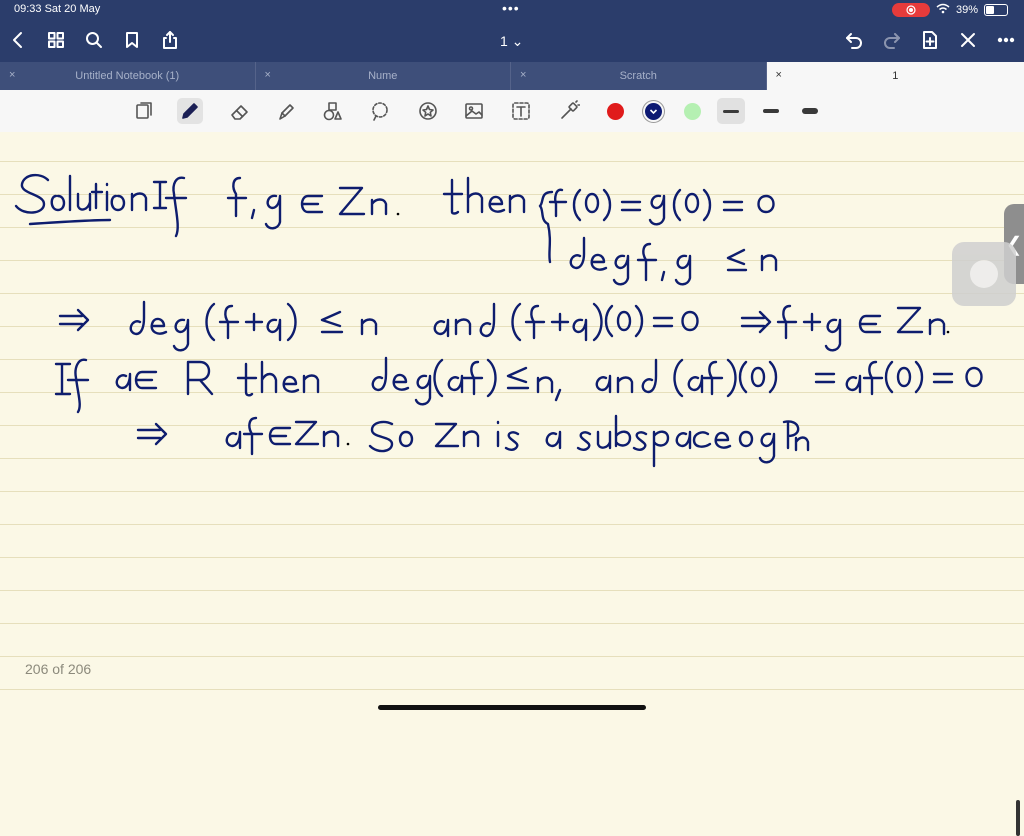 This screenshot has width=1024, height=836. What do you see at coordinates (474, 111) in the screenshot?
I see `image-icon` at bounding box center [474, 111].